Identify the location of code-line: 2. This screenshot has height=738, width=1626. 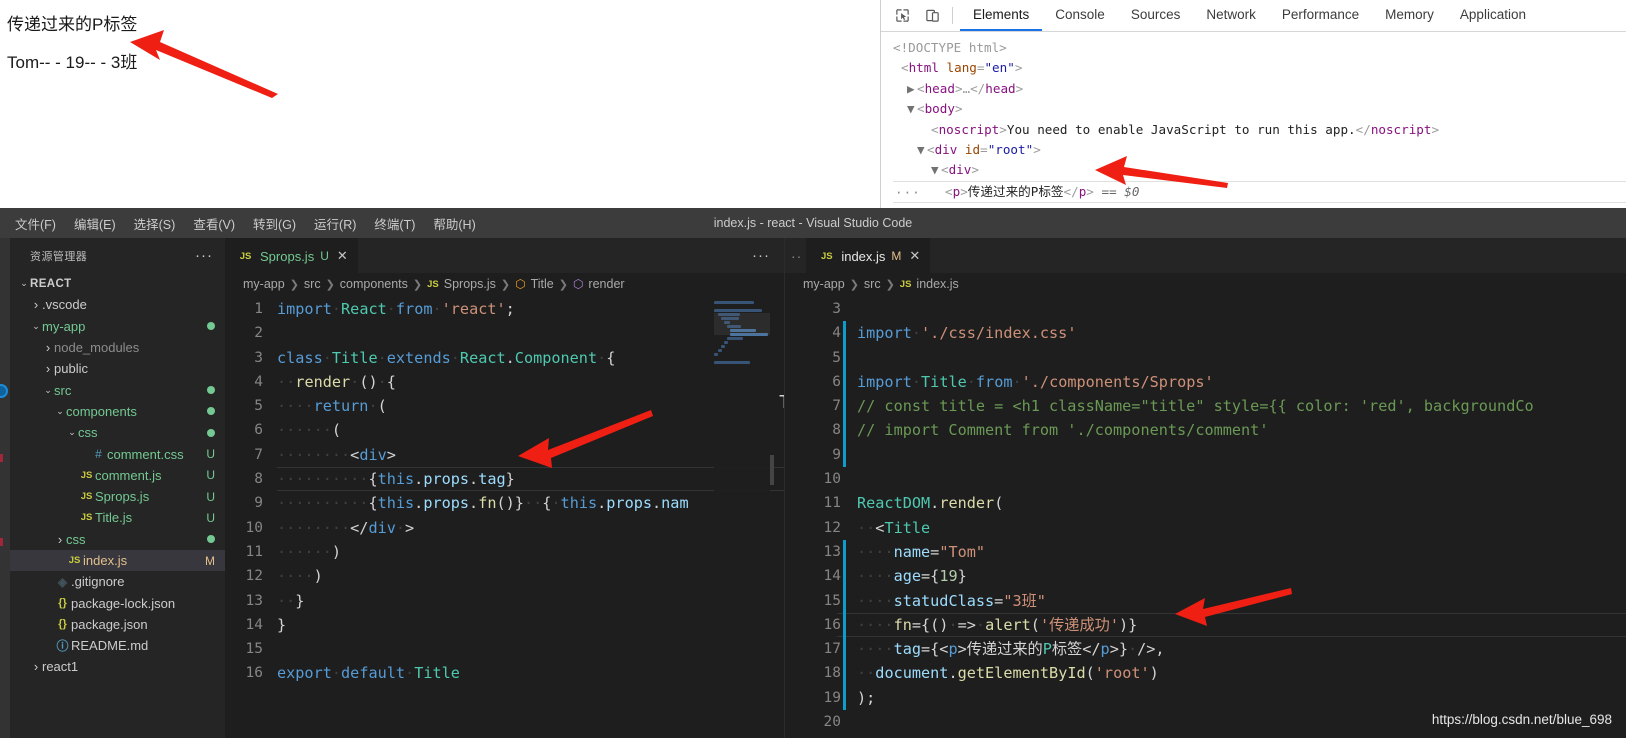
(504, 333).